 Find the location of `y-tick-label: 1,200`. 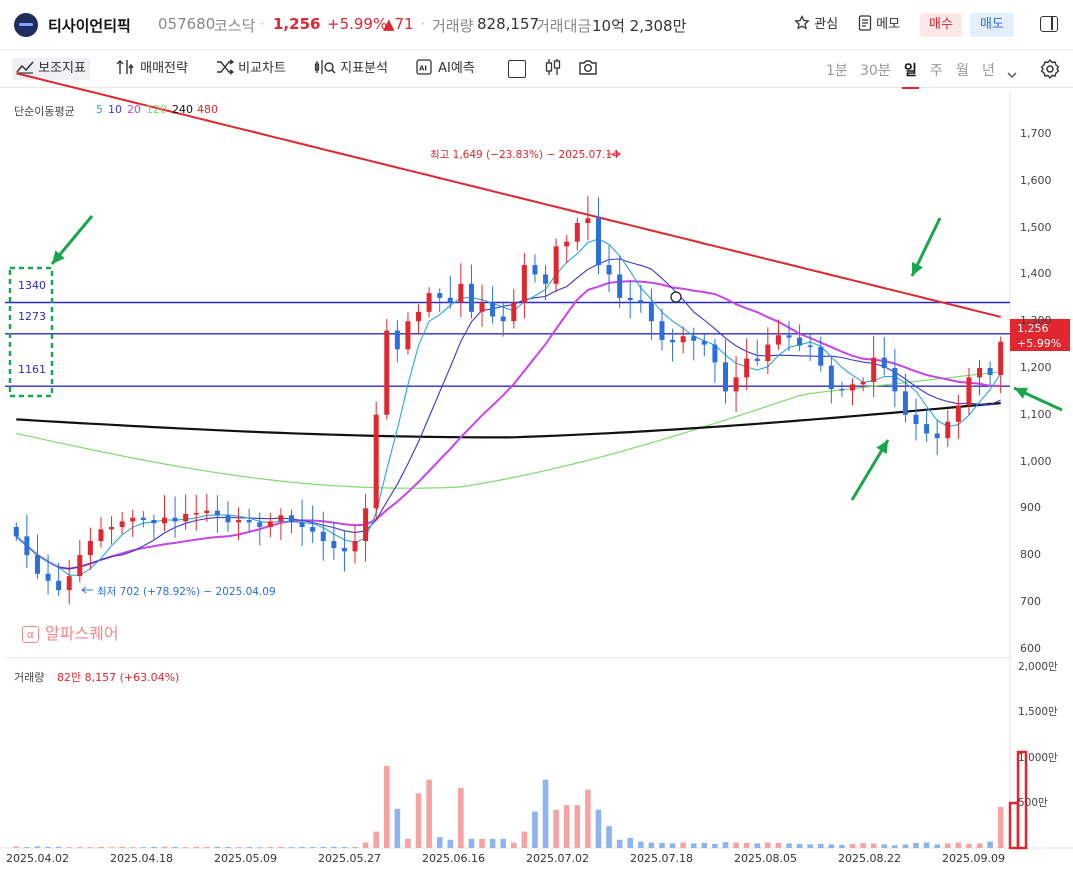

y-tick-label: 1,200 is located at coordinates (1036, 367).